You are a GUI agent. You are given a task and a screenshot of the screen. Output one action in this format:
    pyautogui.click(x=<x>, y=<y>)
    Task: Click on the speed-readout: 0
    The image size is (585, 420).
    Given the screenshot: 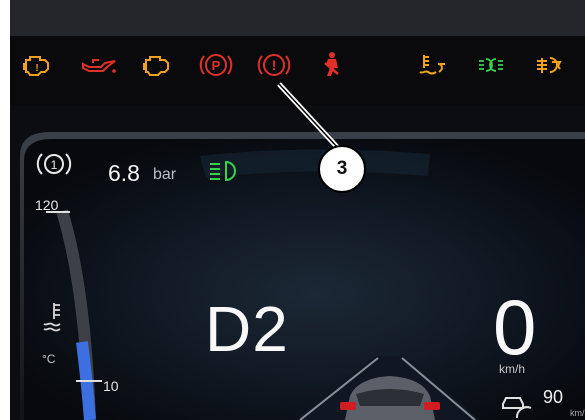 What is the action you would take?
    pyautogui.click(x=515, y=327)
    